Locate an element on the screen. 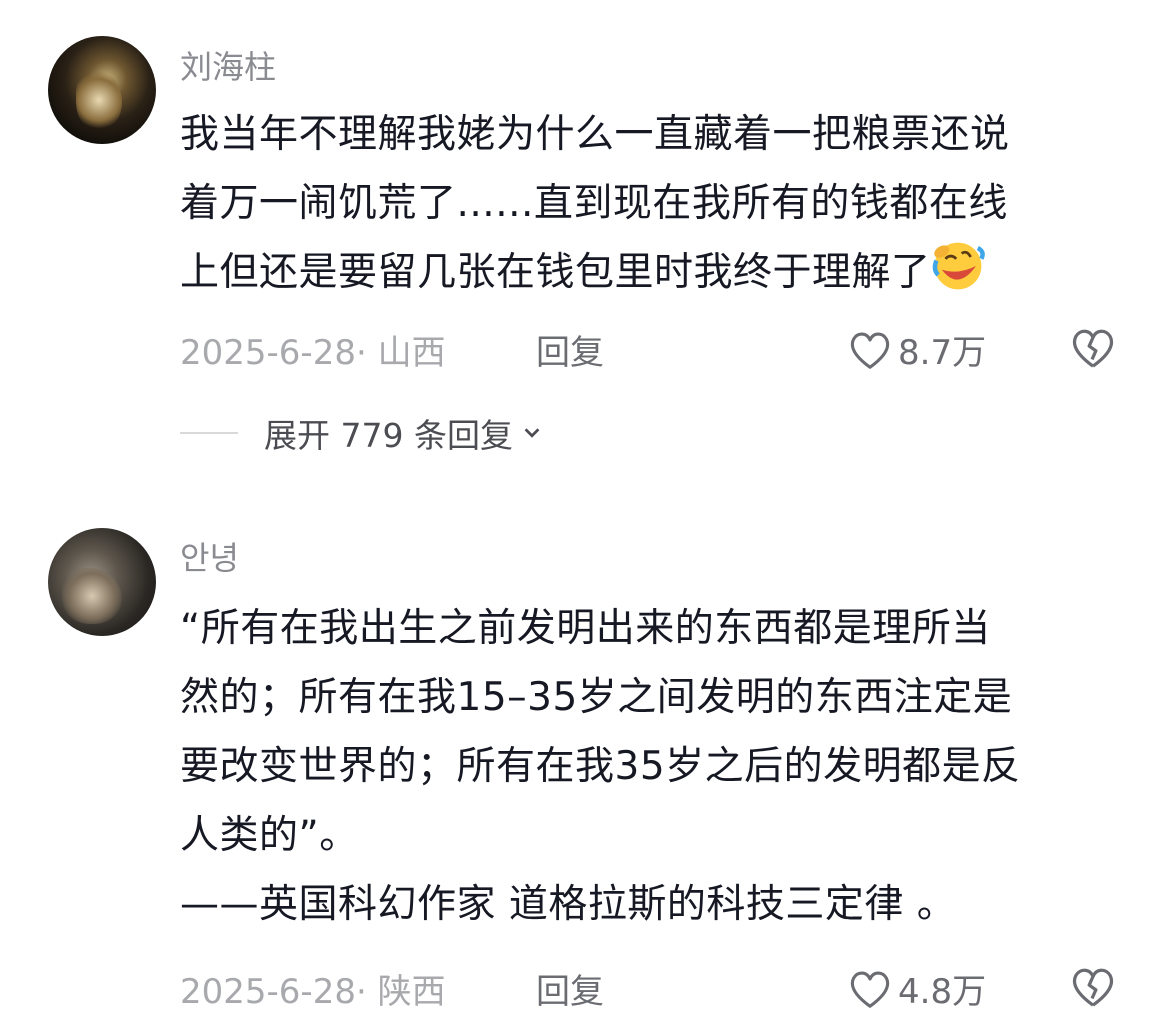 Image resolution: width=1170 pixels, height=1032 pixels. like-button: 8.7万 is located at coordinates (917, 349).